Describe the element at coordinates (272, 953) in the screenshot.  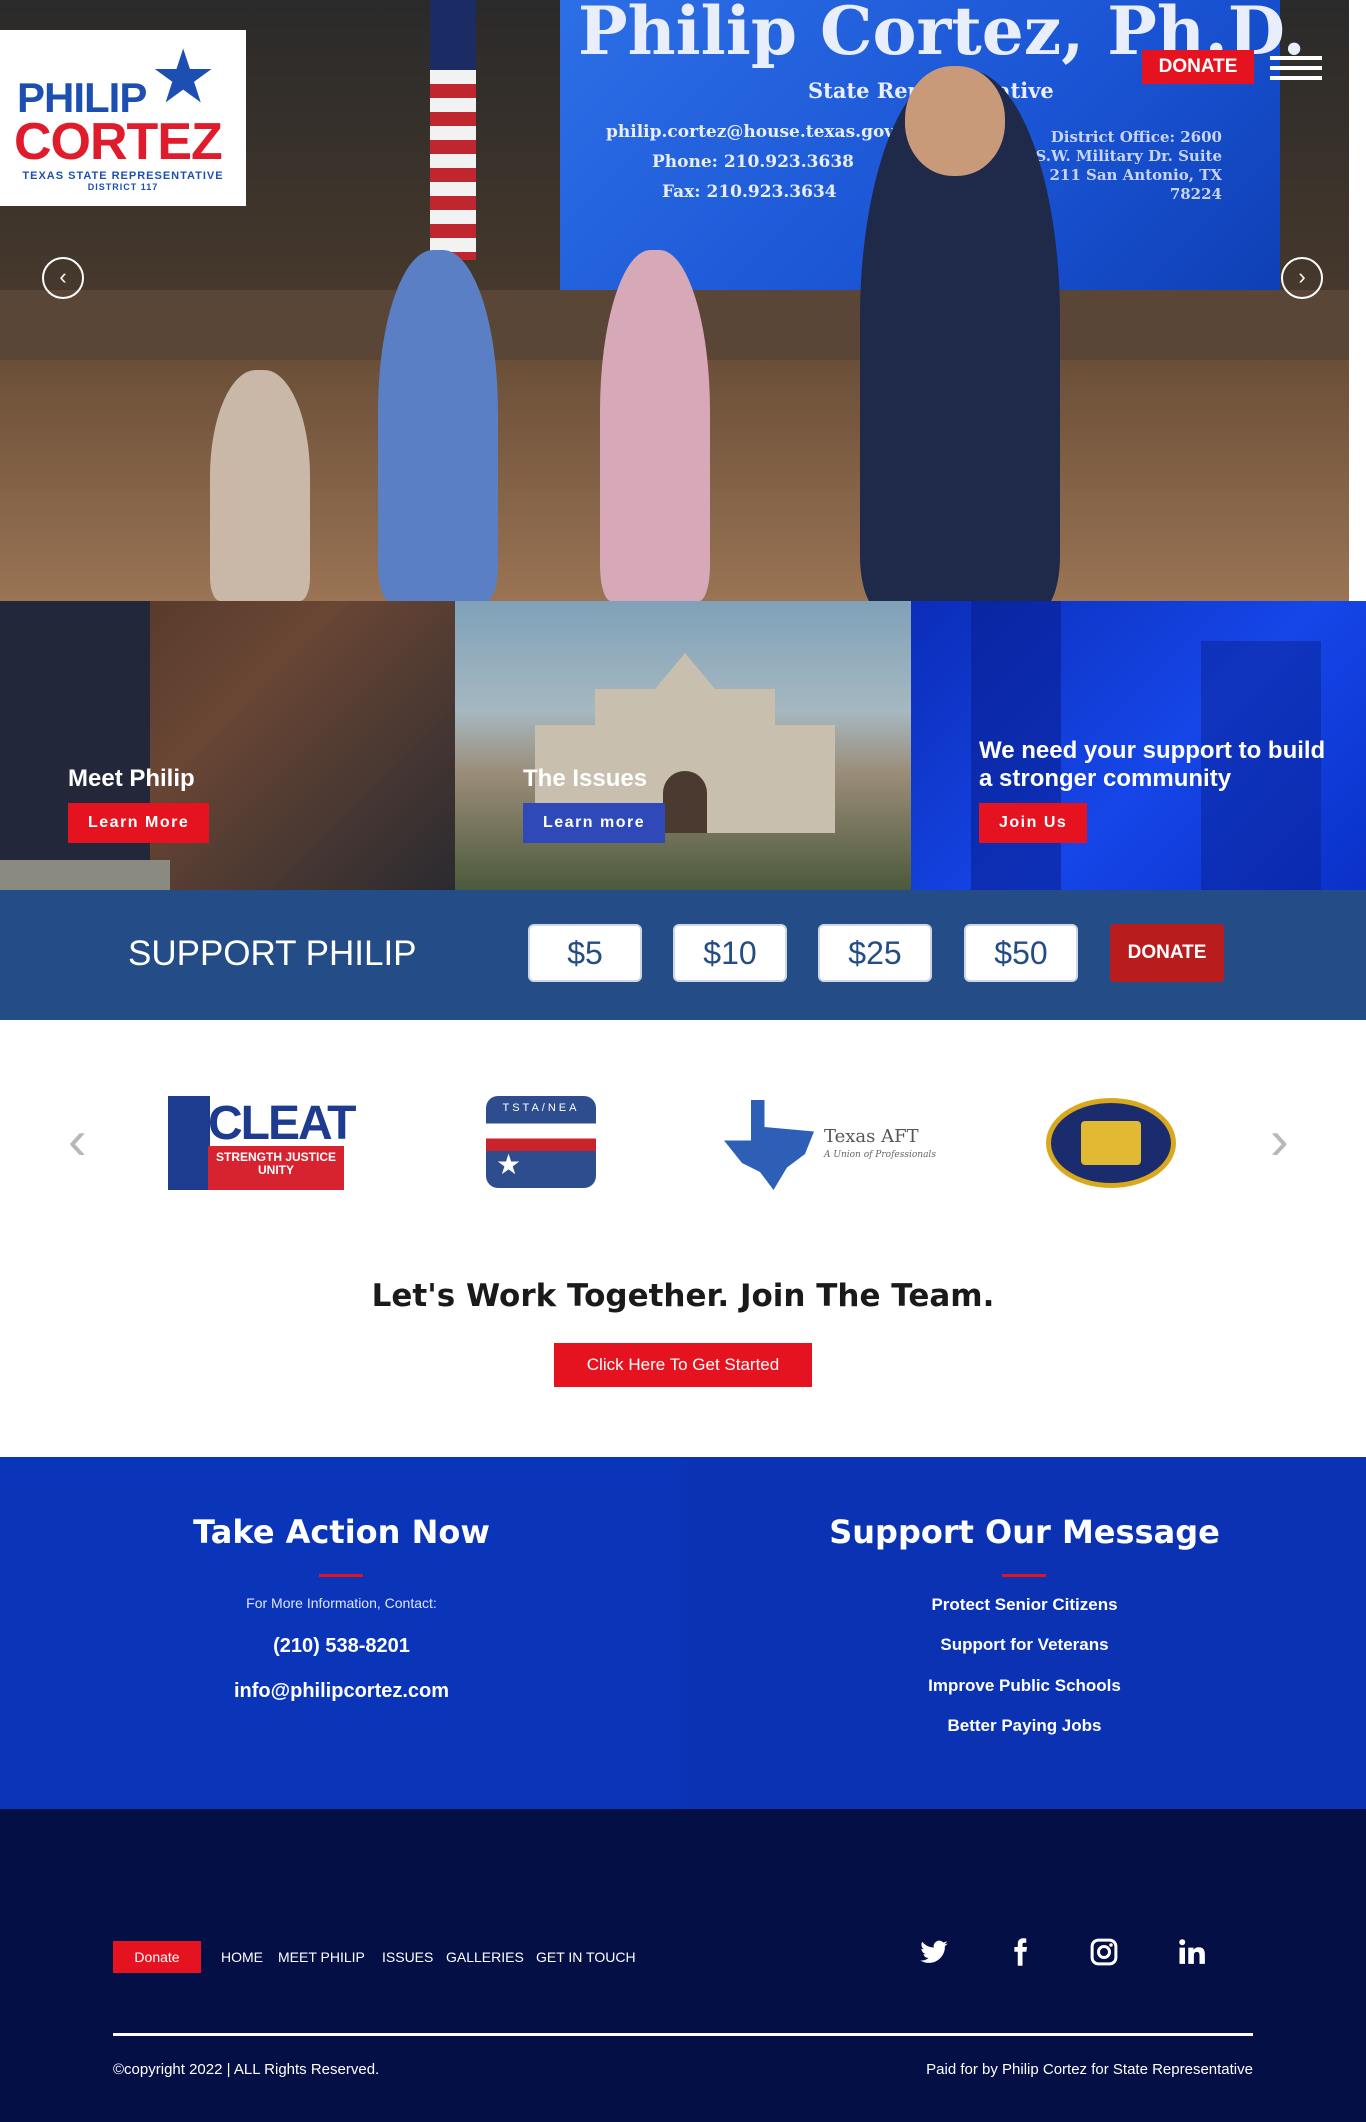
I see `support-title: SUPPORT PHILIP` at that location.